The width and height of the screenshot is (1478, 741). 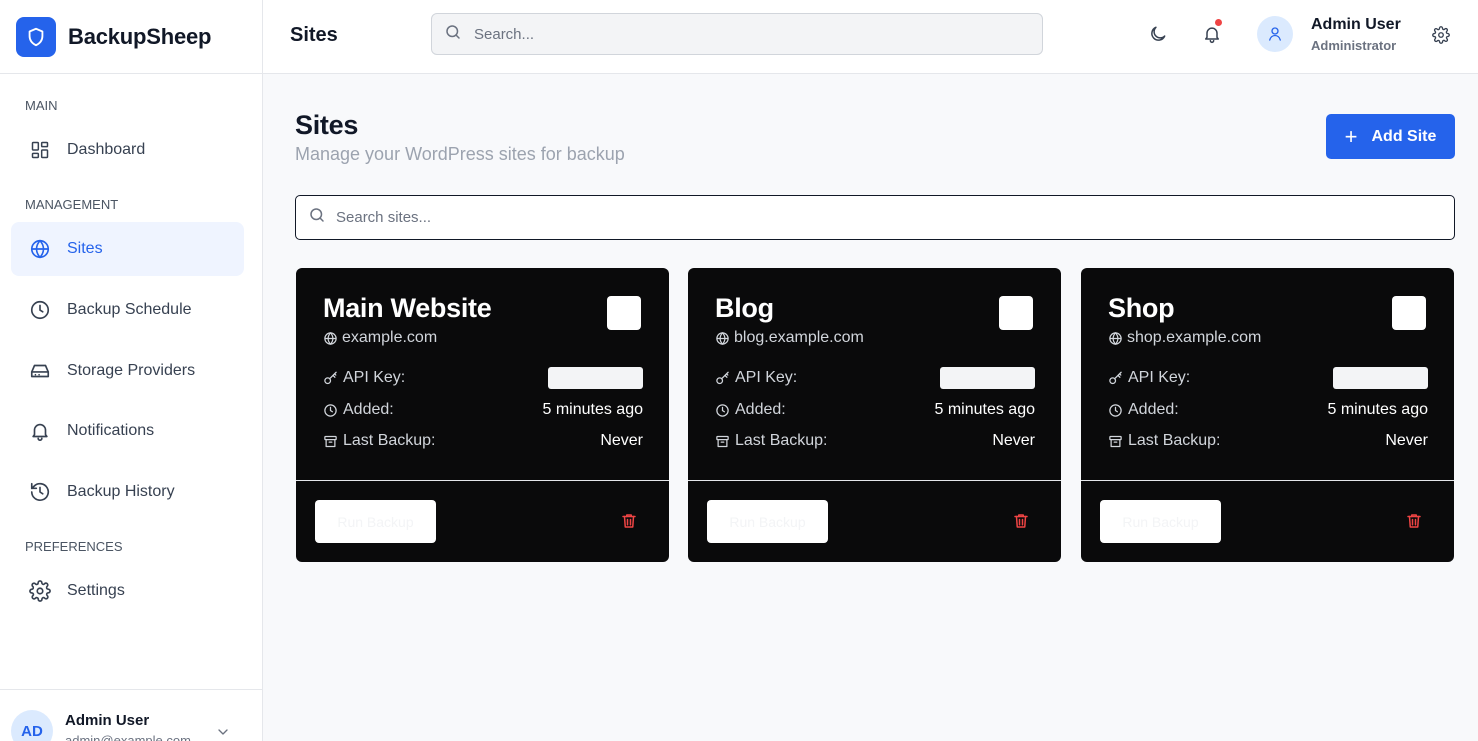 I want to click on global-search-input, so click(x=744, y=34).